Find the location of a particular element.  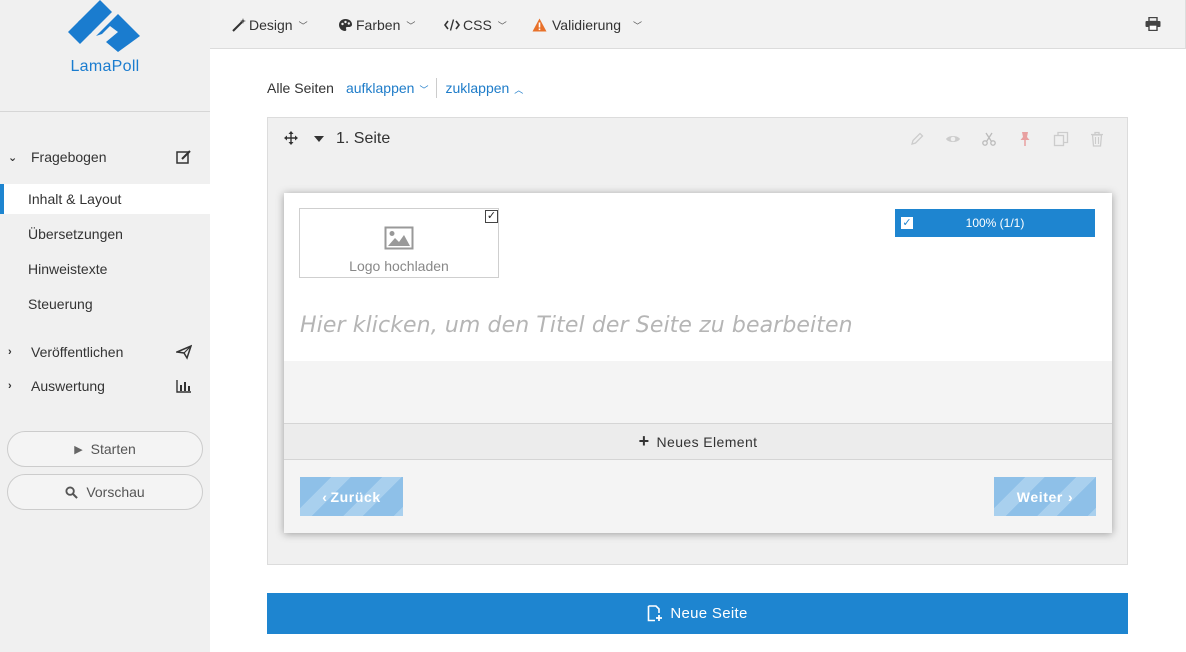

expand-all-link: aufklappen ﹀ is located at coordinates (387, 88).